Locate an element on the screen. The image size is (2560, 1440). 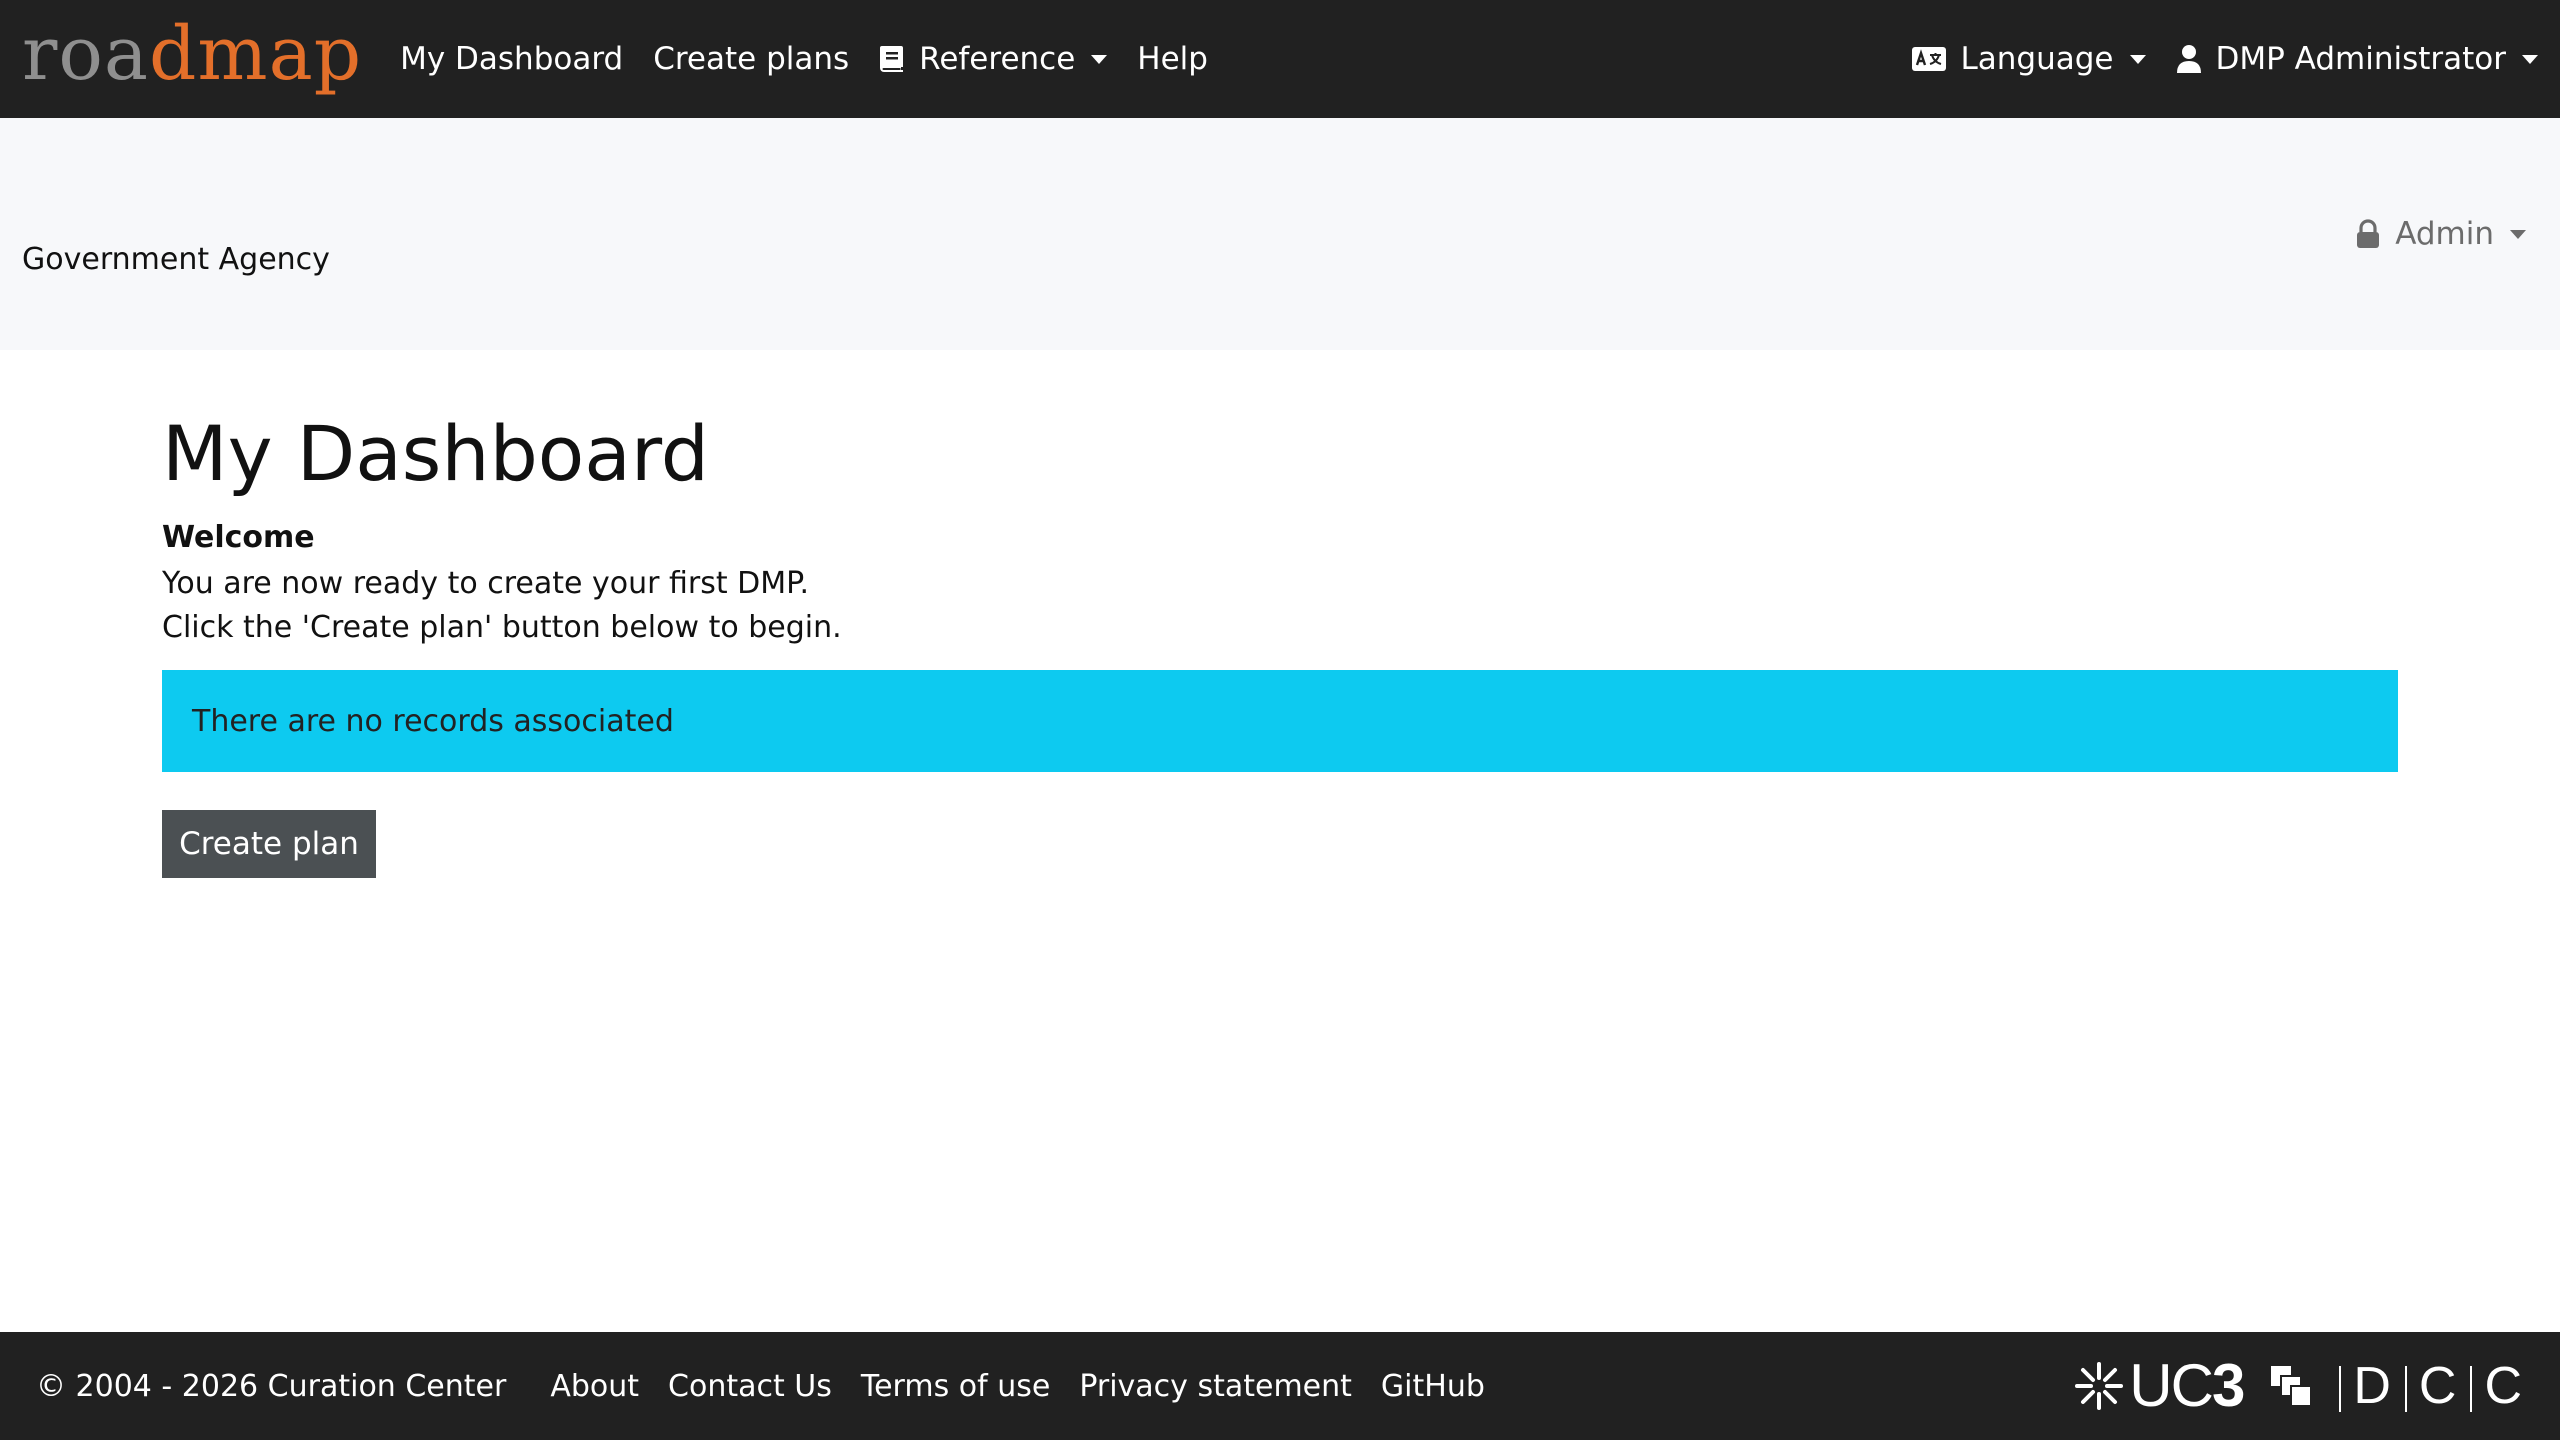
language-dropdown: Language is located at coordinates (2028, 59).